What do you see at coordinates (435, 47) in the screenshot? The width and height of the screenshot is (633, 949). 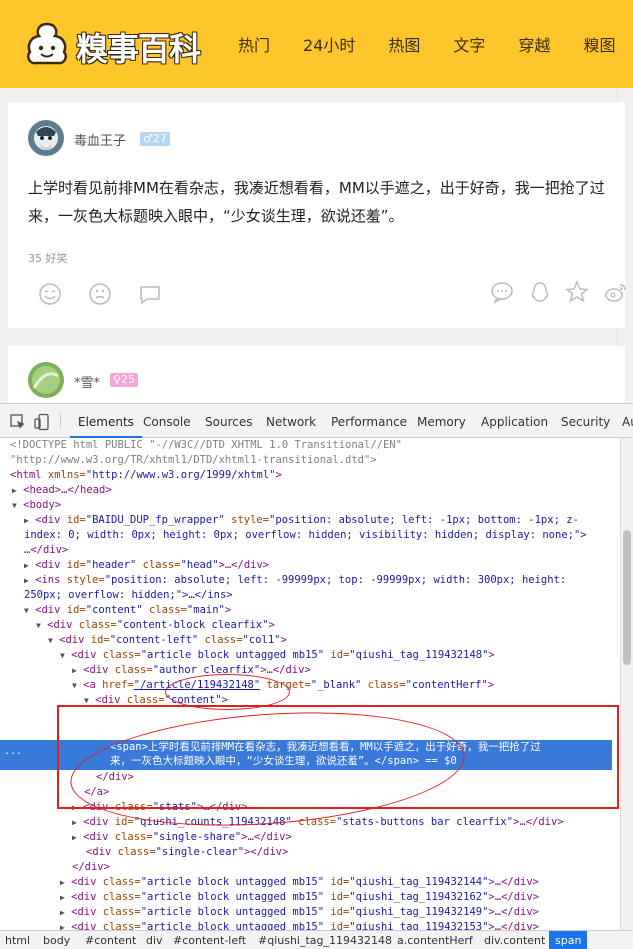 I see `main-nav: 热门 24小时 热图 文字 穿越 糗图 新` at bounding box center [435, 47].